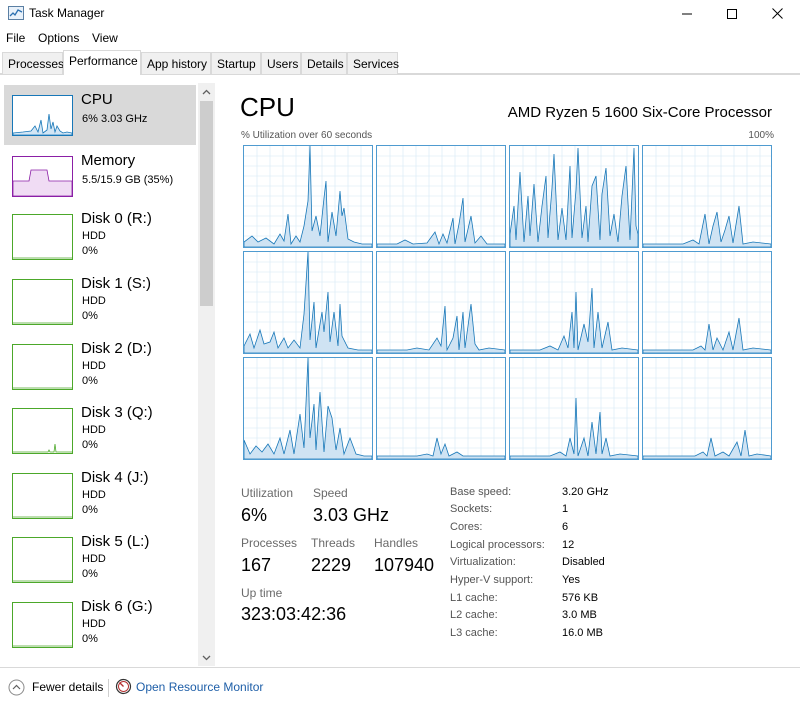 The image size is (800, 711). What do you see at coordinates (585, 492) in the screenshot?
I see `spec-value: 3.20 GHz` at bounding box center [585, 492].